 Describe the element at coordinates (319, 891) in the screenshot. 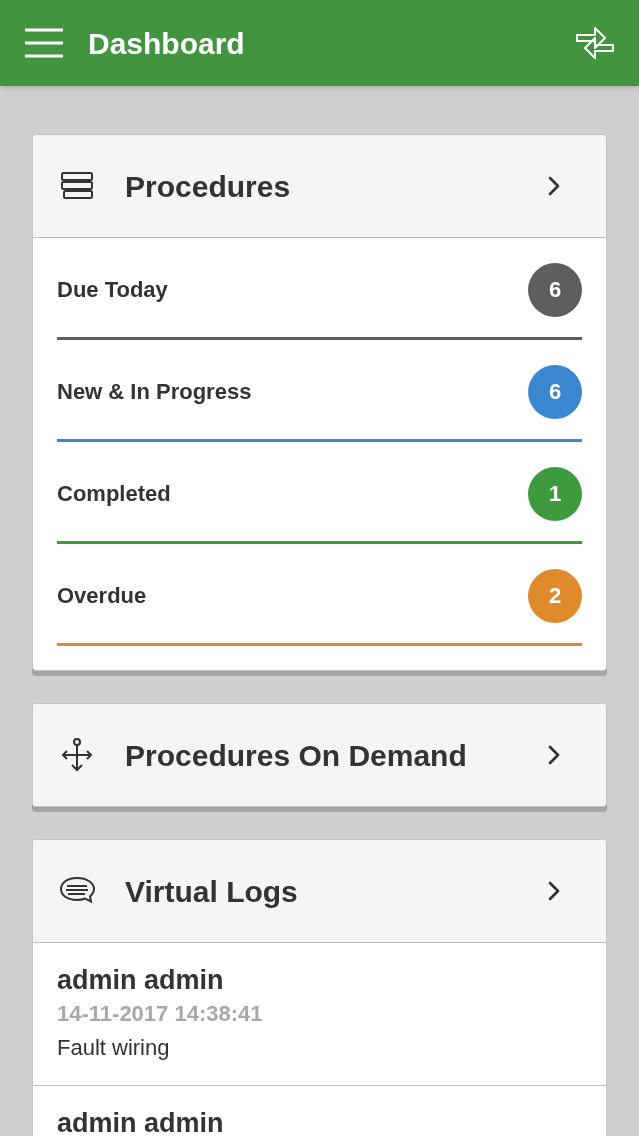

I see `card-header: Virtual Logs` at that location.